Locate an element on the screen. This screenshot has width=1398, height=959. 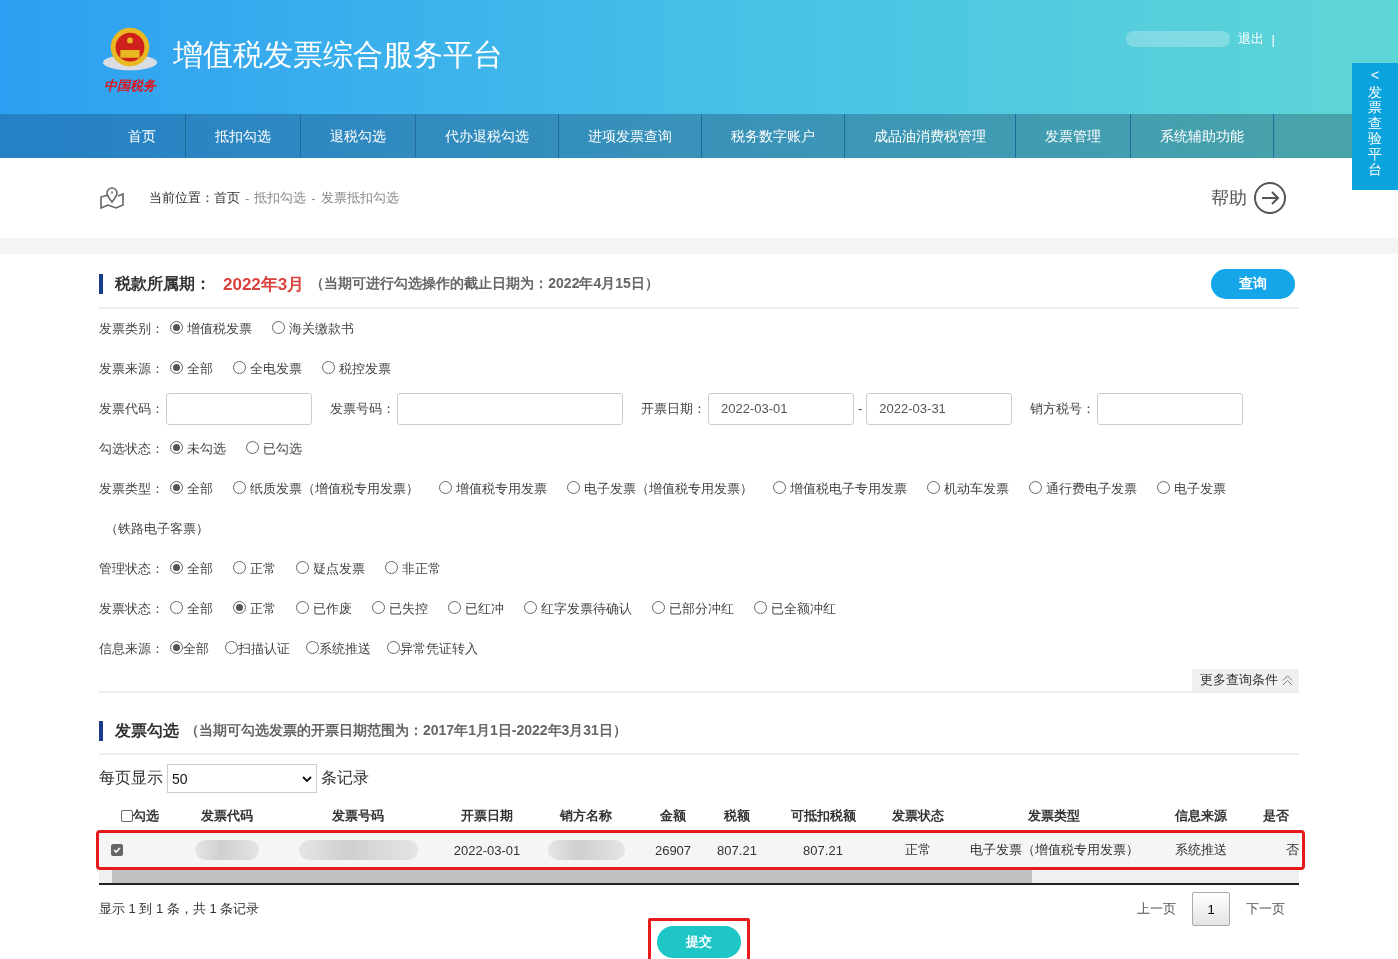
table-cell: 正常 is located at coordinates (918, 850).